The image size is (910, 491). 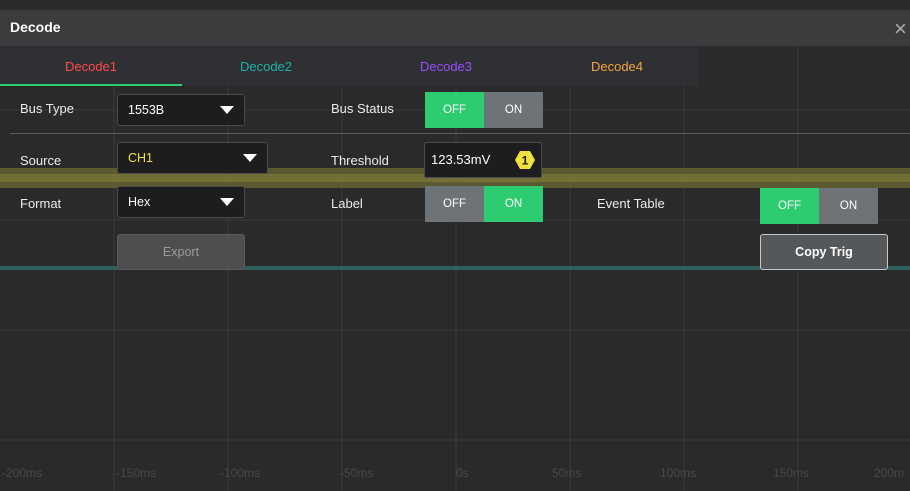 I want to click on tab-decode1-label: Decode1, so click(x=91, y=66).